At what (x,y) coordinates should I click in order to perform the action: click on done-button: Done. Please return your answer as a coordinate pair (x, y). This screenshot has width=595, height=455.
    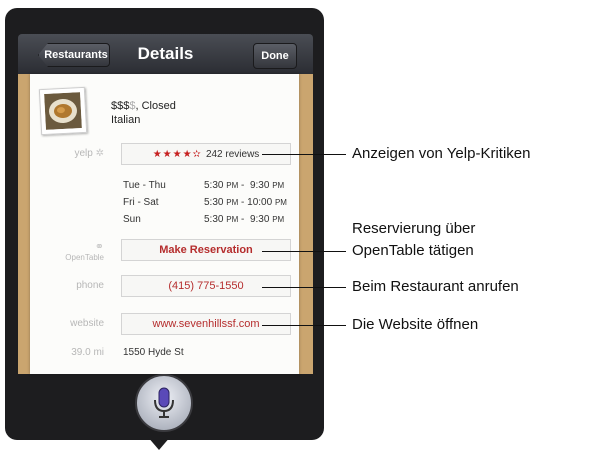
    Looking at the image, I should click on (275, 56).